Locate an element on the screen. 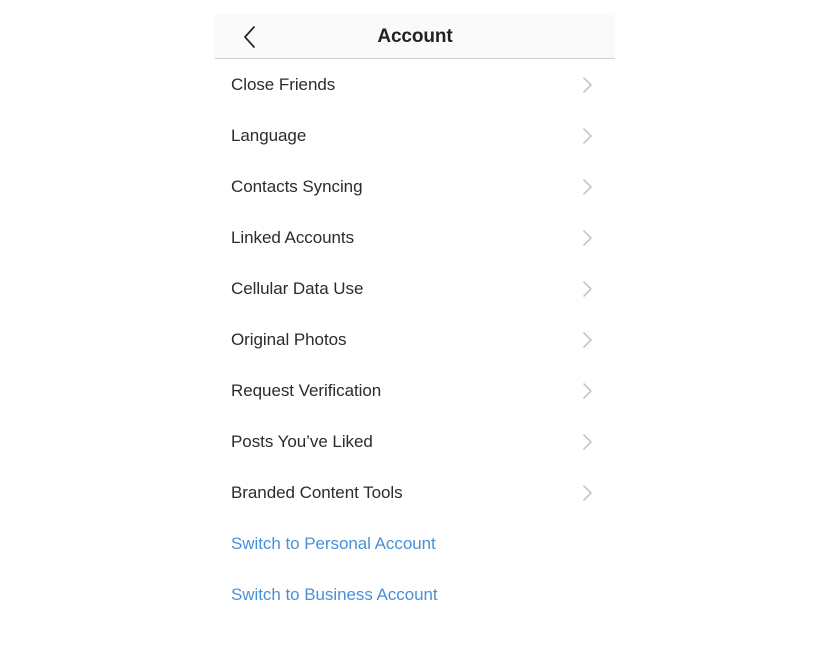  list-item-close-friends: Close Friends is located at coordinates (415, 84).